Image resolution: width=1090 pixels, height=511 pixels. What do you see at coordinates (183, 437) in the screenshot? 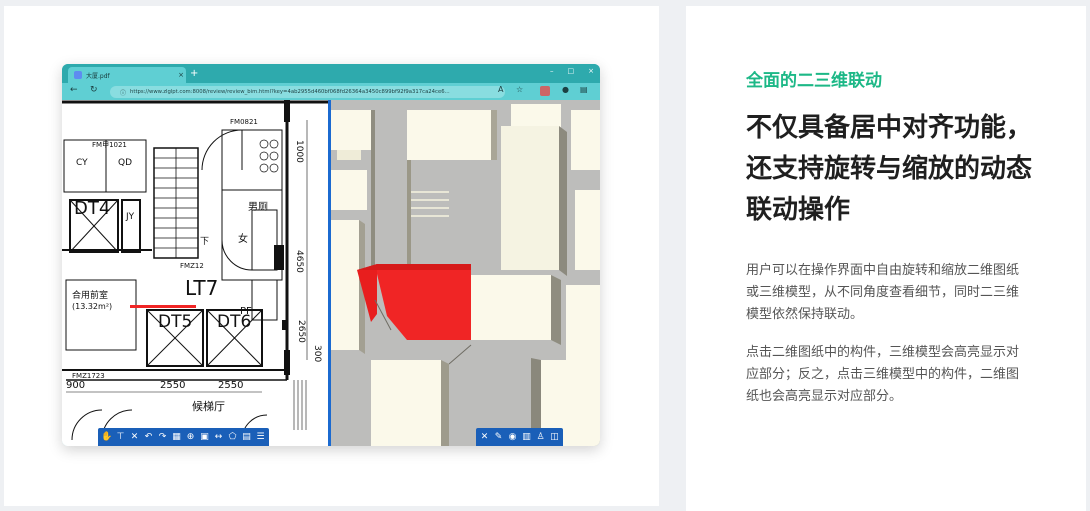
I see `toolbar-2d: ✋ ⊤ ✕ ↶ ↷ ▦ ⊕ ▣ ↔ ⬠ ▤ ☰` at bounding box center [183, 437].